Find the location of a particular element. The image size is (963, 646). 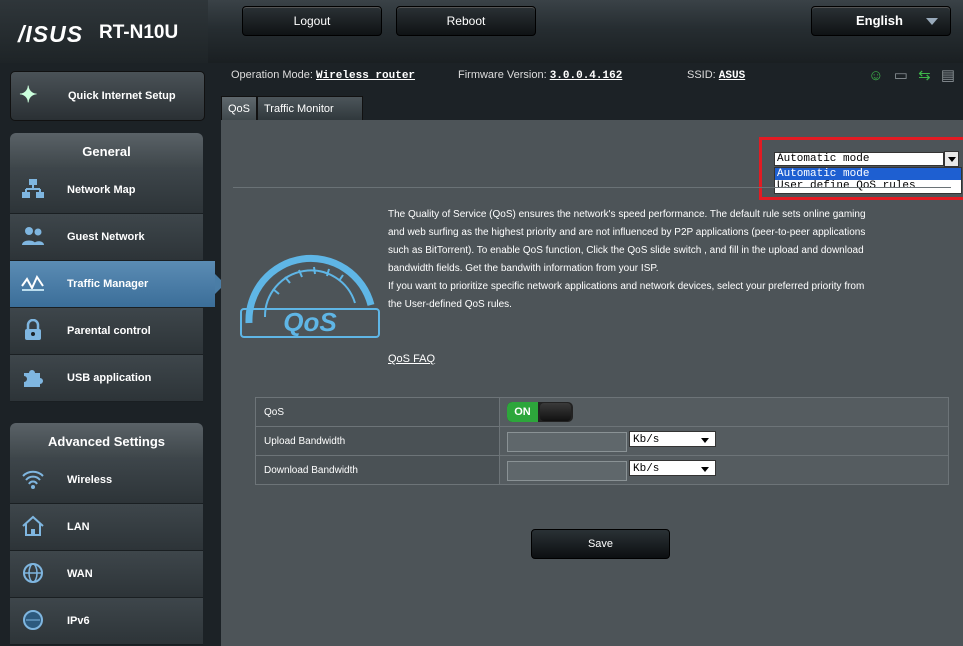

sidebar-item-guest-network: Guest Network is located at coordinates (106, 237).